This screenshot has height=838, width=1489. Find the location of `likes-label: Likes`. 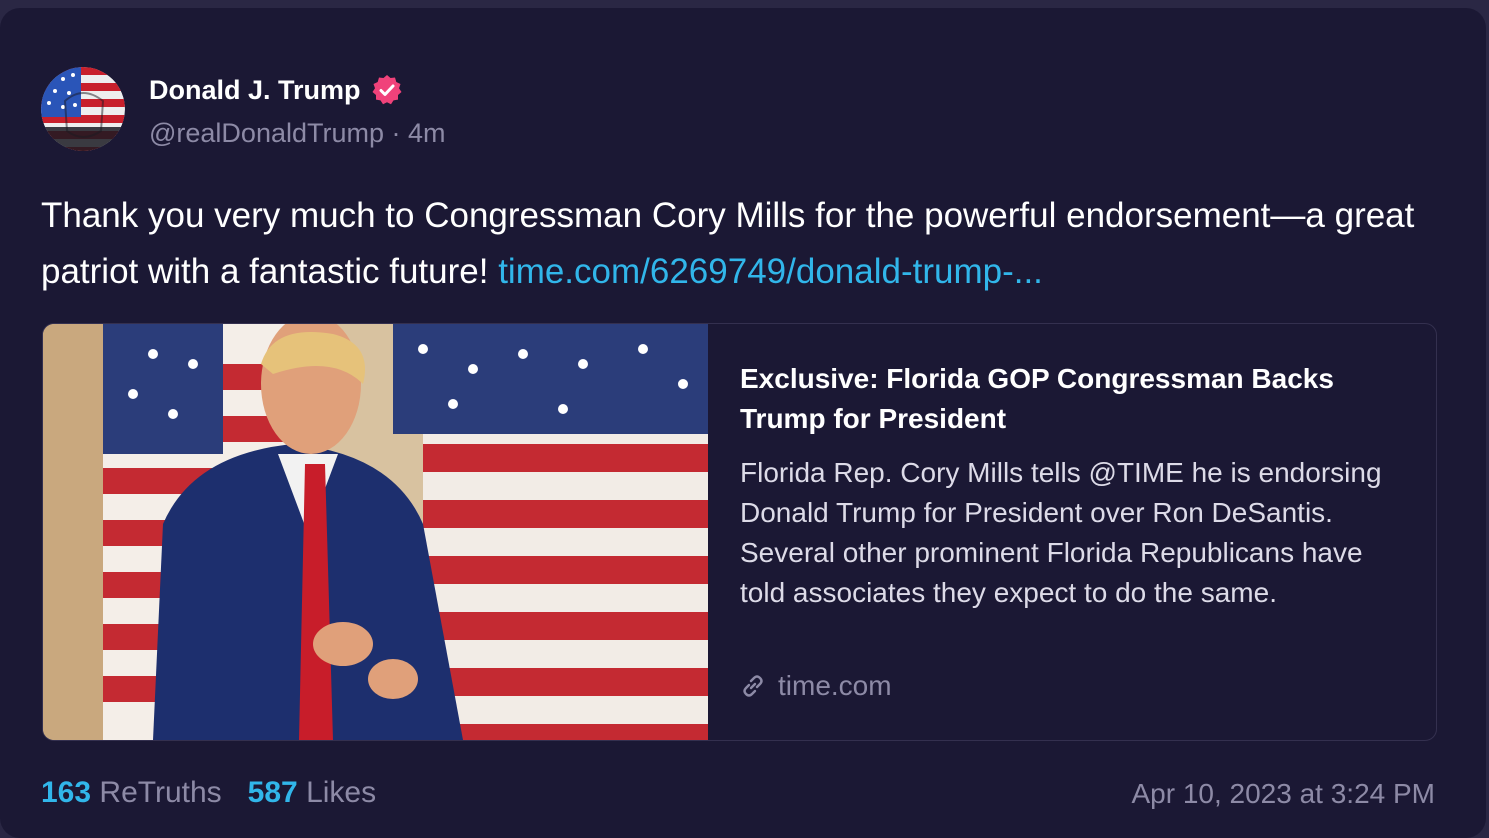

likes-label: Likes is located at coordinates (341, 792).